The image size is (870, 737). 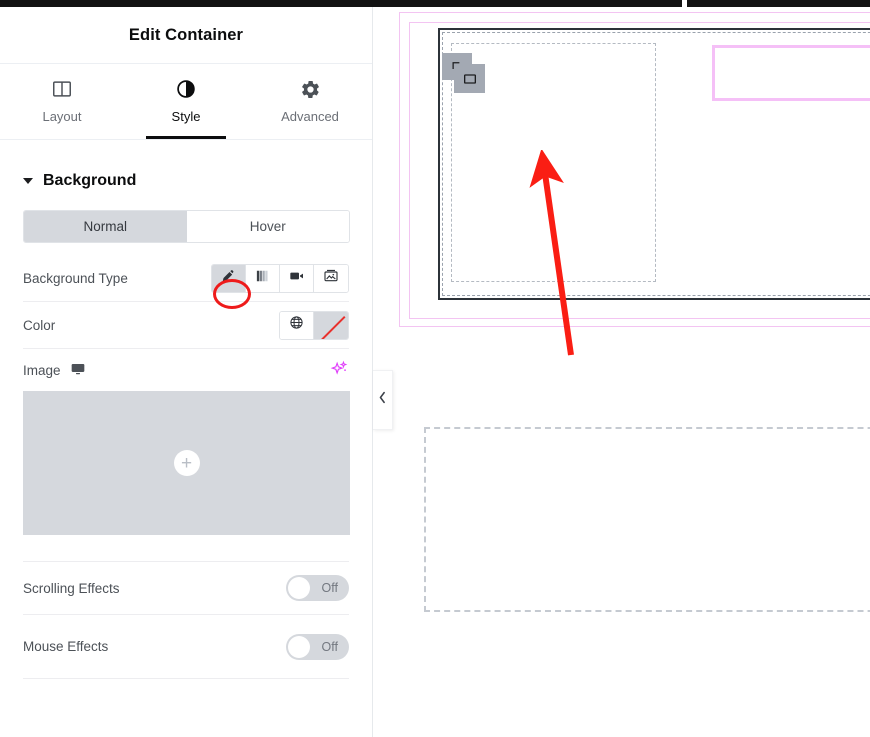 What do you see at coordinates (62, 116) in the screenshot?
I see `tab-layout-label: Layout` at bounding box center [62, 116].